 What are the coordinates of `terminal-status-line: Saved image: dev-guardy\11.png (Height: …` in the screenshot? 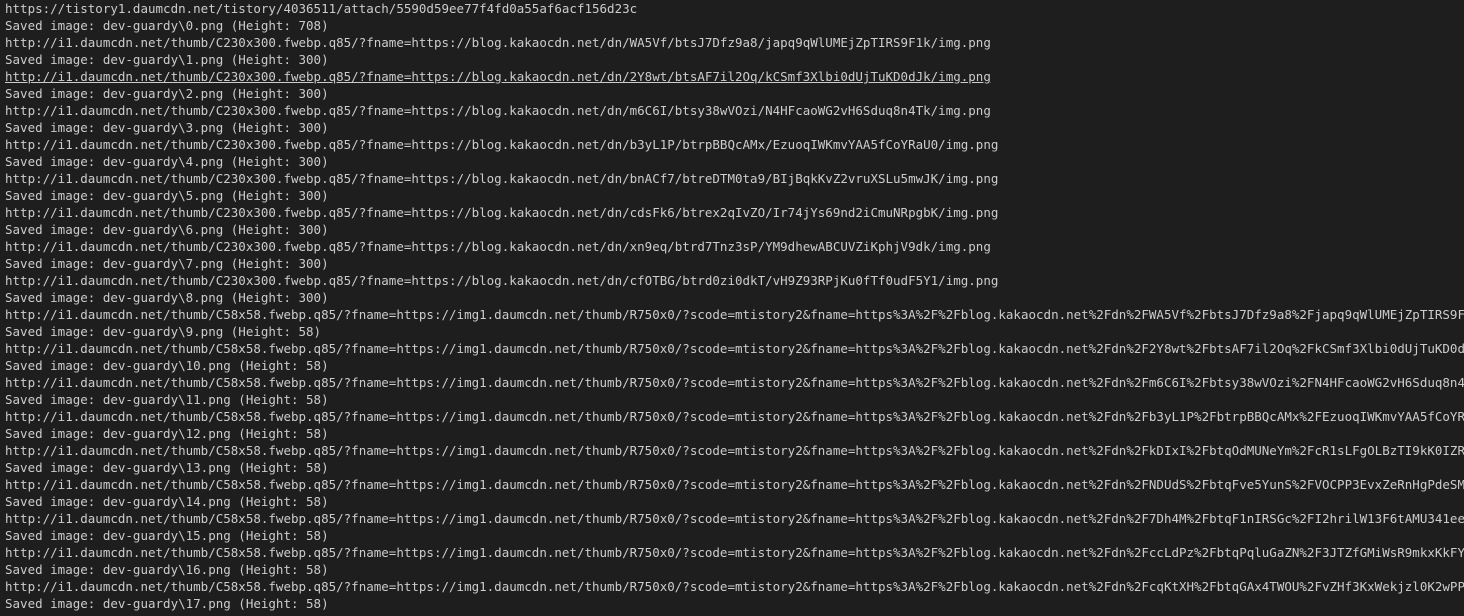 It's located at (167, 399).